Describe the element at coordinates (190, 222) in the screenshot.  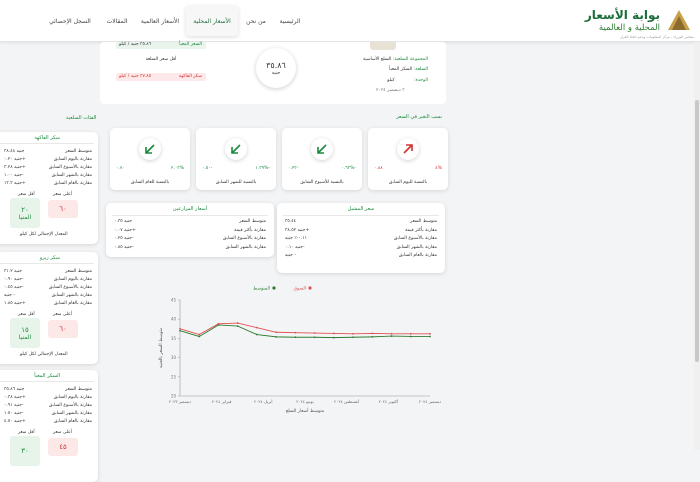
I see `summary-row: متوسط السعر جنيه ٠.٣٥` at that location.